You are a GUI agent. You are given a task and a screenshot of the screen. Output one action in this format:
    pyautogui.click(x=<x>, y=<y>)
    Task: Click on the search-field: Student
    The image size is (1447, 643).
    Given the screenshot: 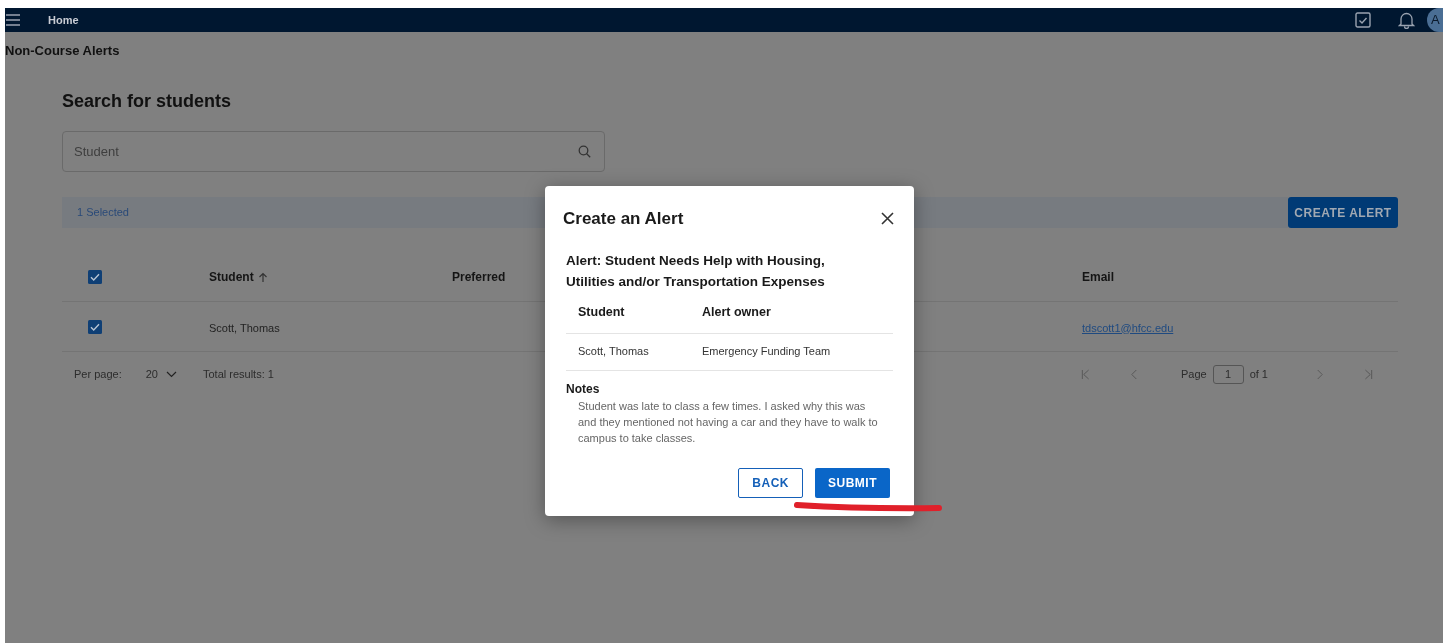 What is the action you would take?
    pyautogui.click(x=333, y=151)
    